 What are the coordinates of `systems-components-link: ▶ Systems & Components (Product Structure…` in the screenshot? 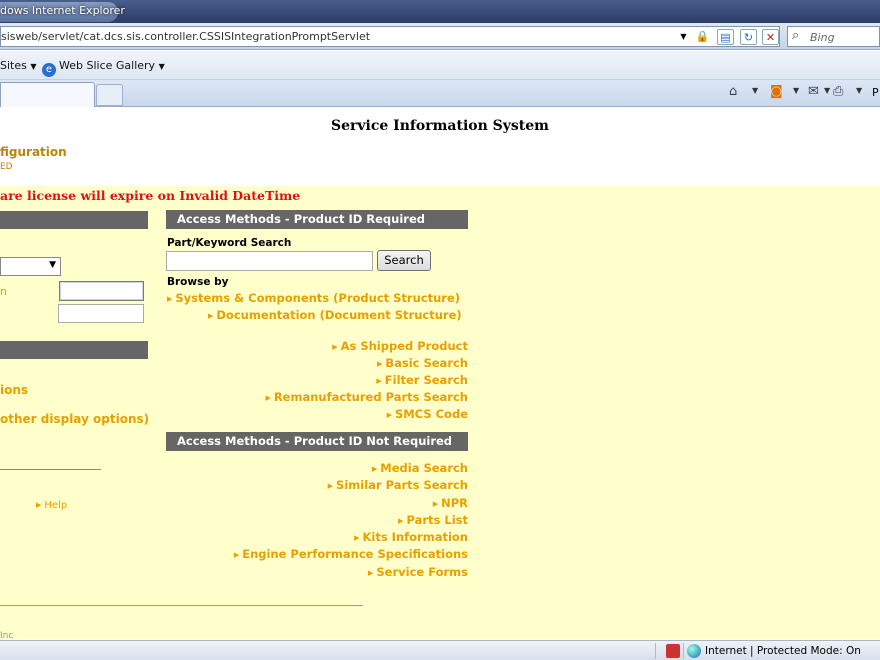 It's located at (313, 298).